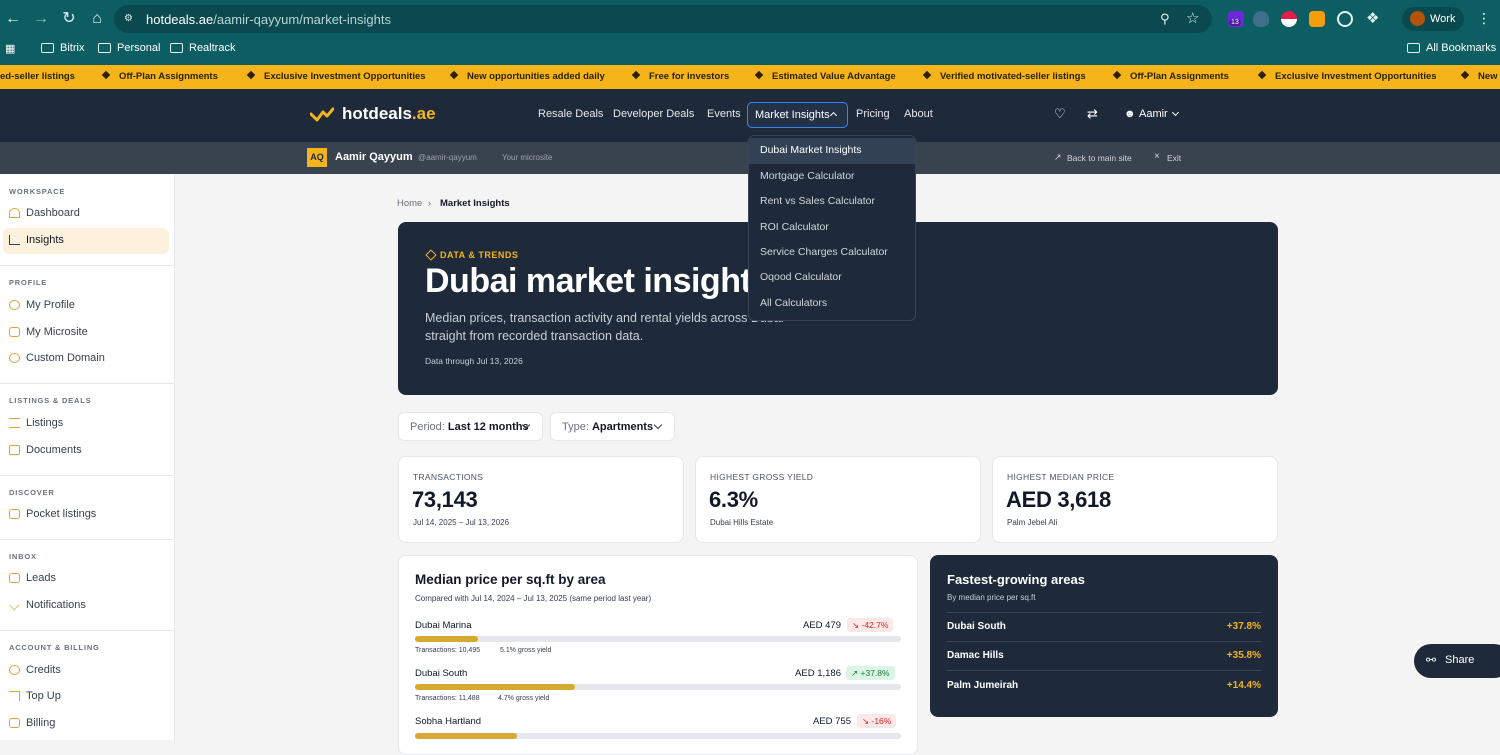 Image resolution: width=1500 pixels, height=755 pixels. Describe the element at coordinates (45, 450) in the screenshot. I see `sidebar-item-documents: Documents` at that location.